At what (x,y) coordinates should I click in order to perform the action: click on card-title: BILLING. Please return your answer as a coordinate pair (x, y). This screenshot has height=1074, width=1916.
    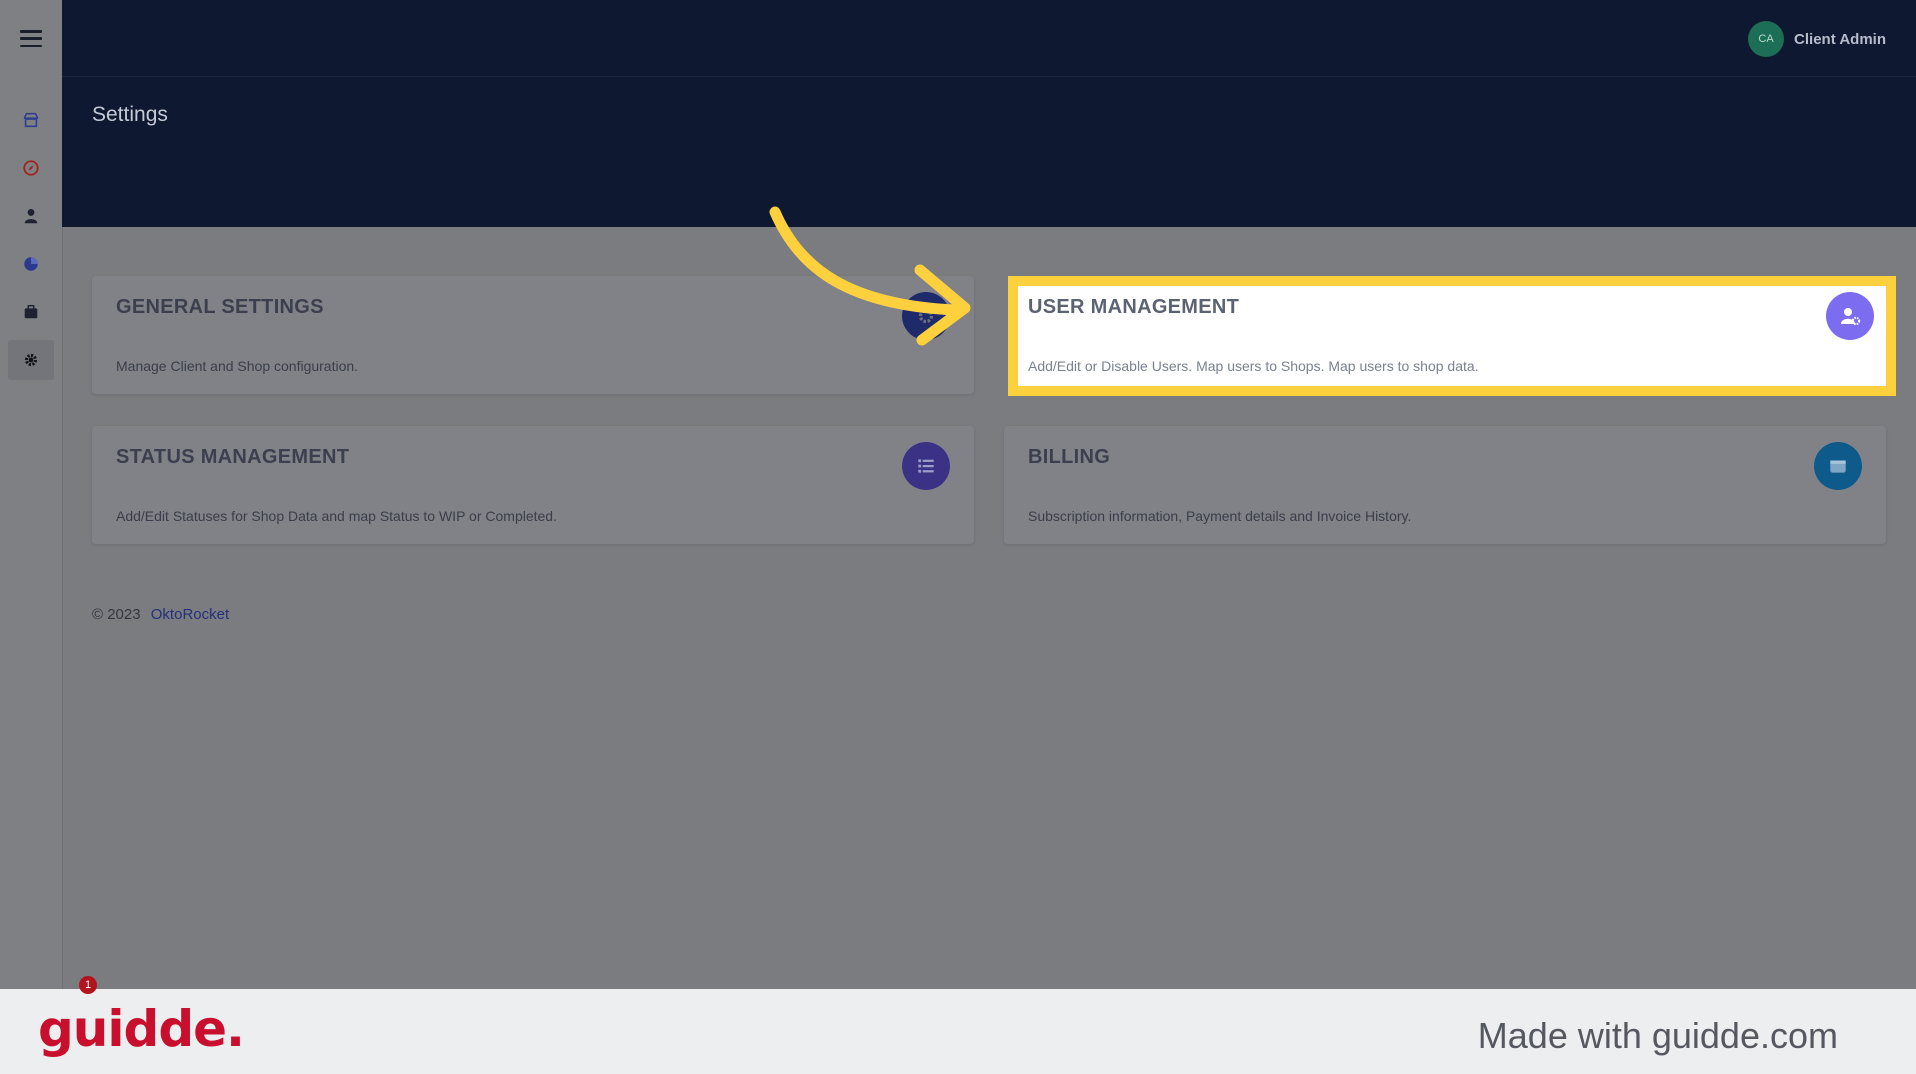
    Looking at the image, I should click on (1069, 457).